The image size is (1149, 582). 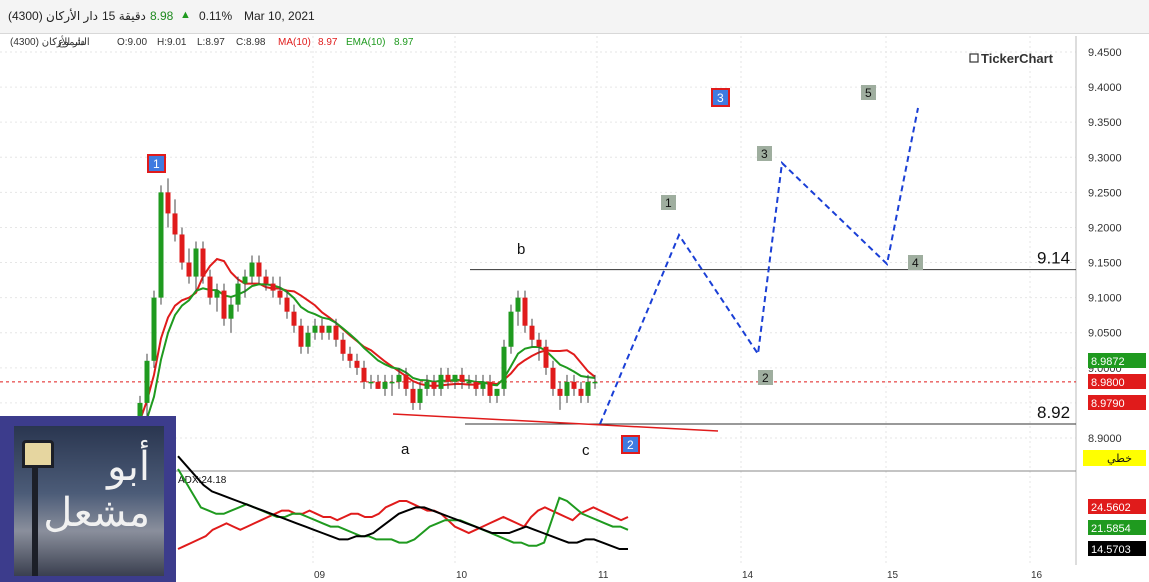 I want to click on ema-label: EMA(10), so click(x=365, y=42).